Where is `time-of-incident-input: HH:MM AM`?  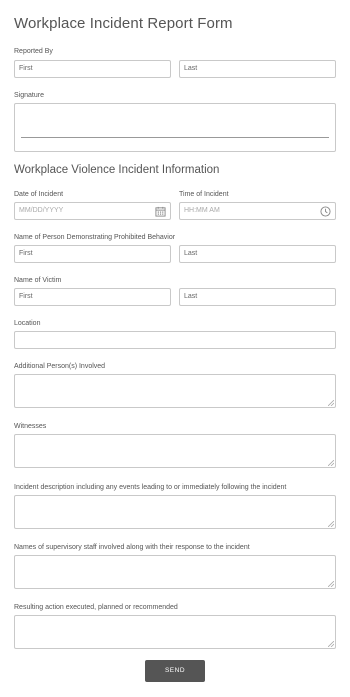 time-of-incident-input: HH:MM AM is located at coordinates (257, 211).